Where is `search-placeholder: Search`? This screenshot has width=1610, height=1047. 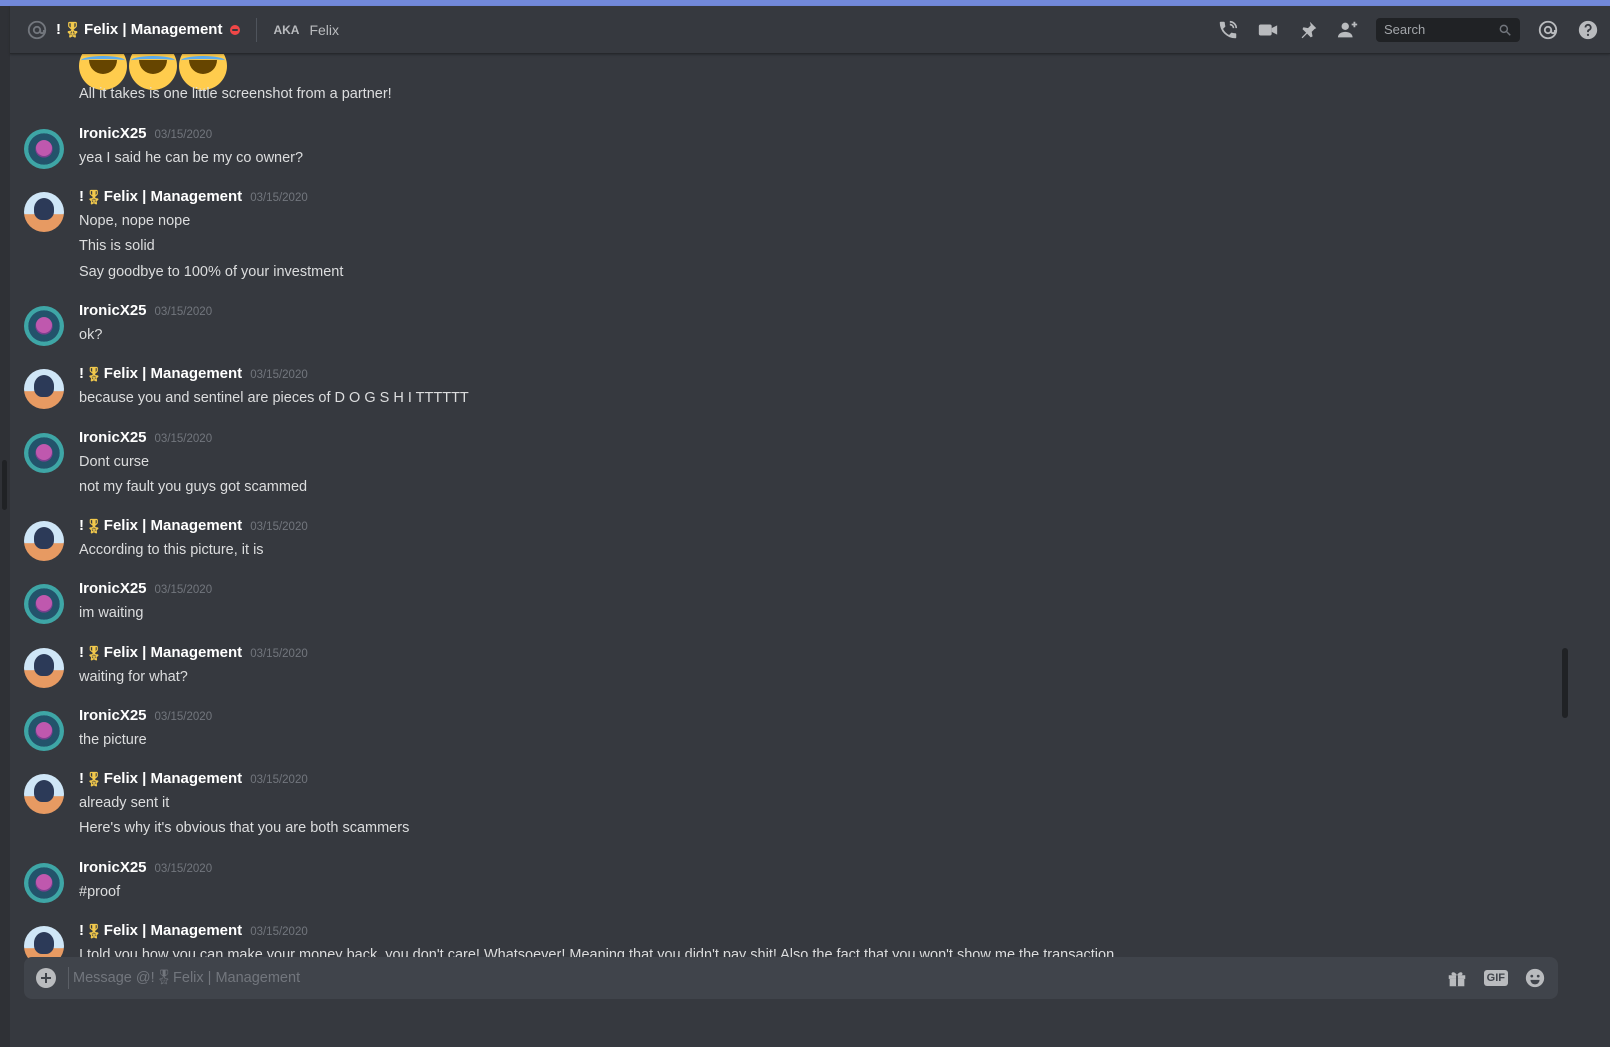
search-placeholder: Search is located at coordinates (1405, 29).